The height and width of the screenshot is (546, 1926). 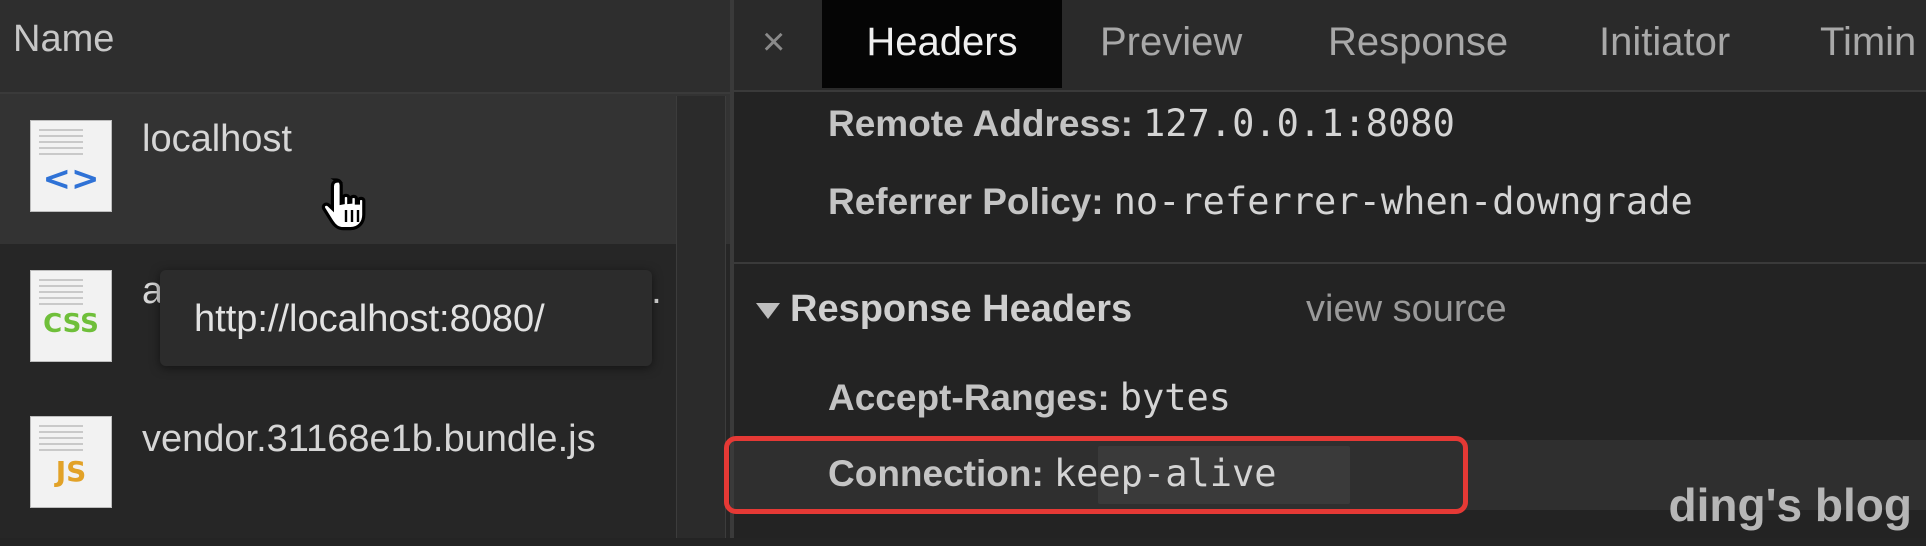 I want to click on accept-ranges-row: Accept-Ranges: bytes, so click(x=1029, y=397).